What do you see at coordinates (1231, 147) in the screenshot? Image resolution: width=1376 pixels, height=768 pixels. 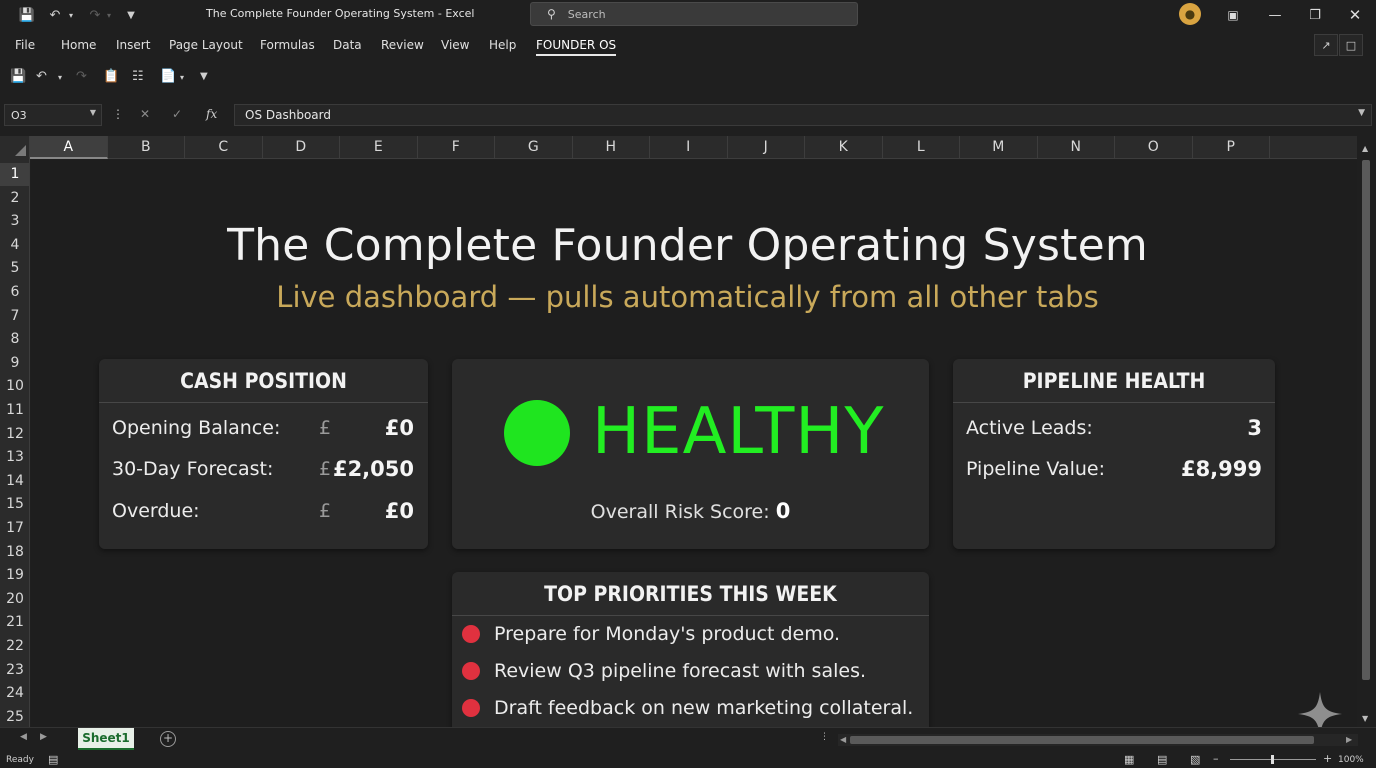 I see `column-header-p: P` at bounding box center [1231, 147].